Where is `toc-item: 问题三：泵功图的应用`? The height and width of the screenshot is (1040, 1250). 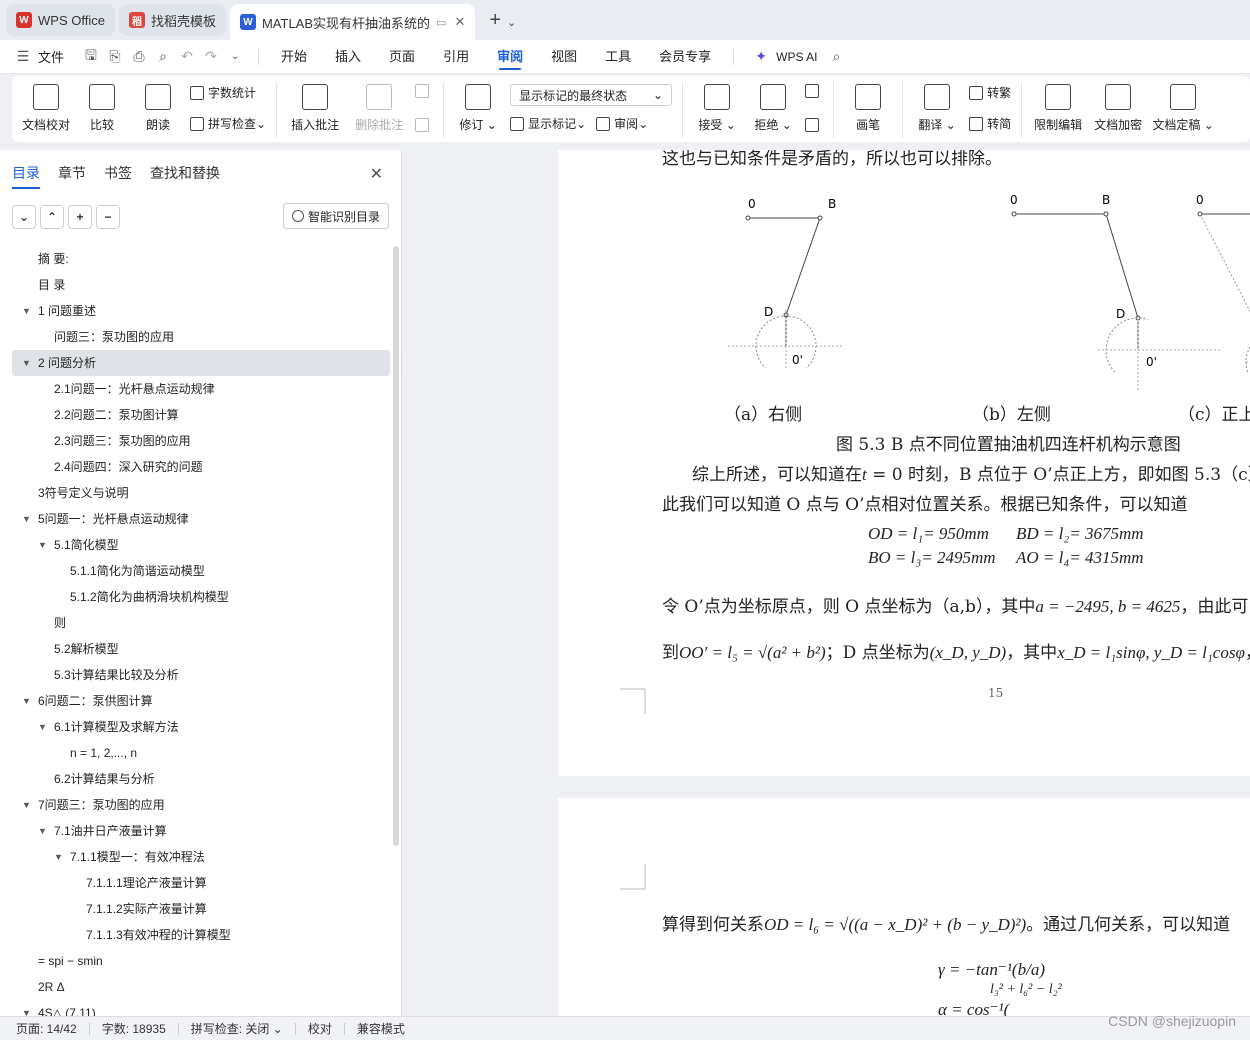
toc-item: 问题三：泵功图的应用 is located at coordinates (201, 337).